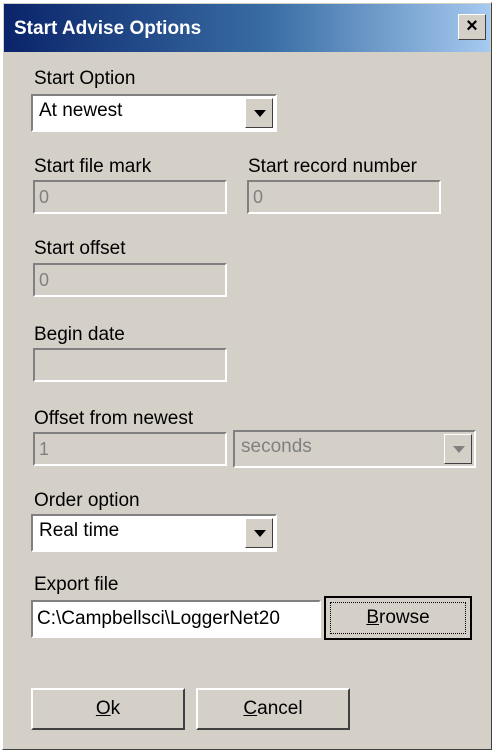 The width and height of the screenshot is (494, 752). I want to click on dialog-title: Start Advise Options, so click(108, 28).